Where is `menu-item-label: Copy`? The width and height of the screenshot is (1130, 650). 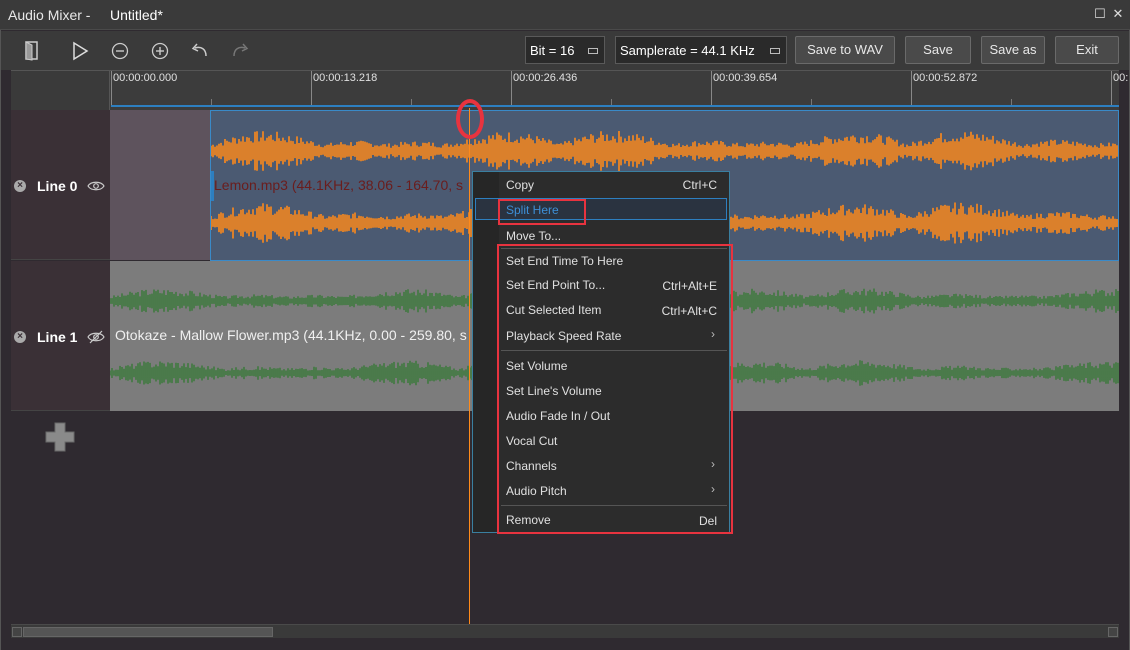
menu-item-label: Copy is located at coordinates (520, 185).